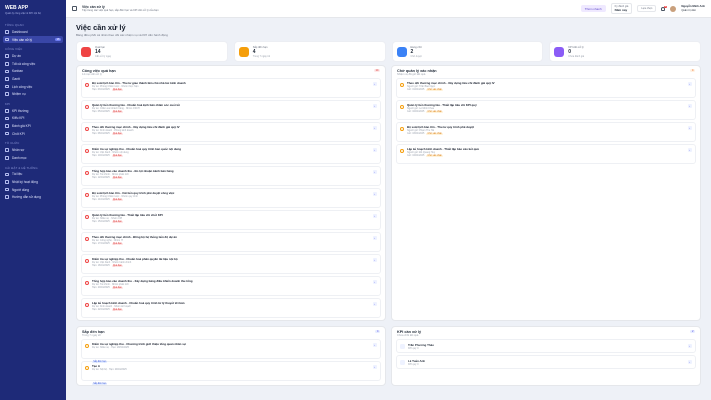 The image size is (711, 400). What do you see at coordinates (309, 51) in the screenshot?
I see `stat-card: Sắp đến hạn 4 Trong 7 ngày tới` at bounding box center [309, 51].